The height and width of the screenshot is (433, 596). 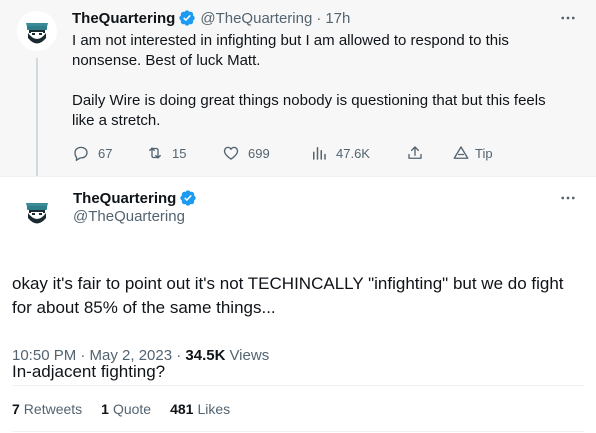 What do you see at coordinates (155, 153) in the screenshot?
I see `retweet-icon` at bounding box center [155, 153].